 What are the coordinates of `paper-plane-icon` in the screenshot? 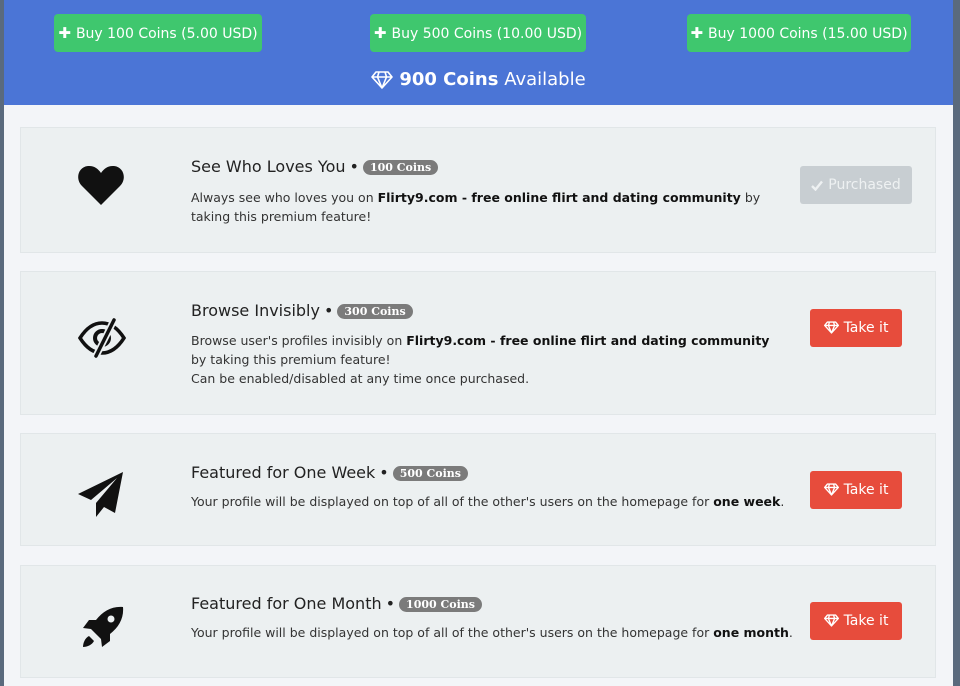 It's located at (100, 494).